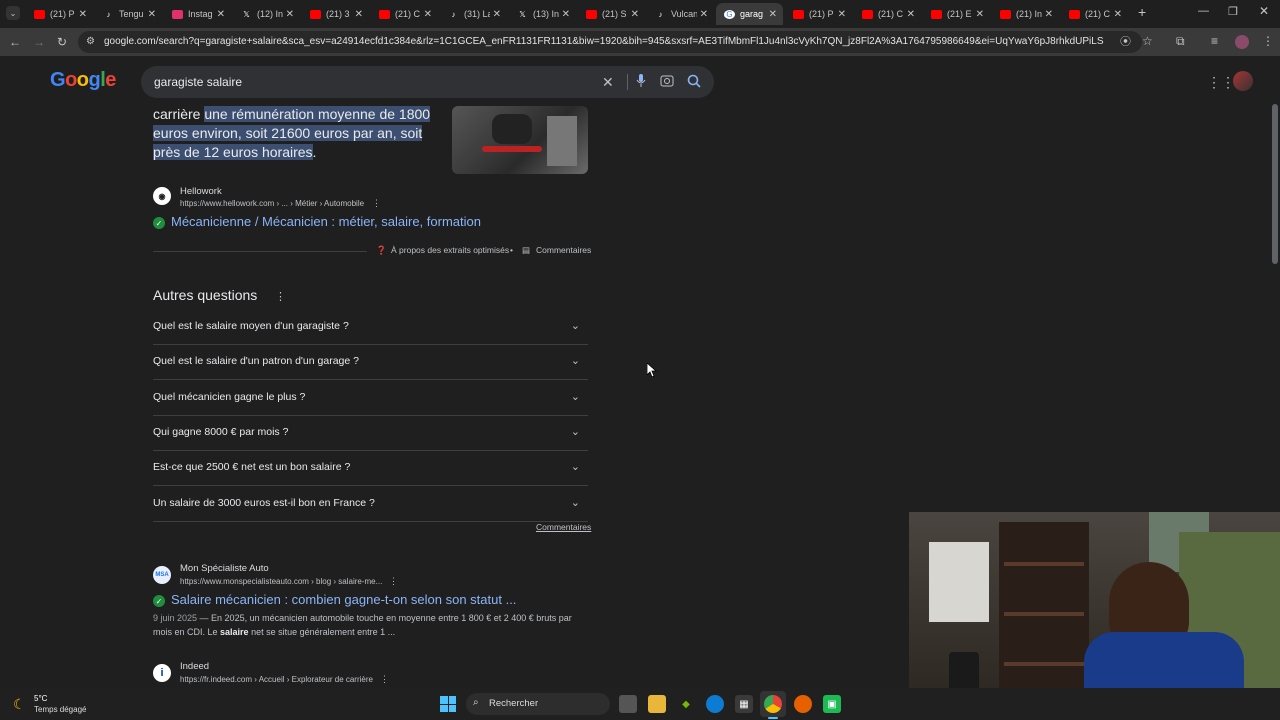 Image resolution: width=1280 pixels, height=720 pixels. Describe the element at coordinates (1125, 42) in the screenshot. I see `location-icon: ⦿` at that location.